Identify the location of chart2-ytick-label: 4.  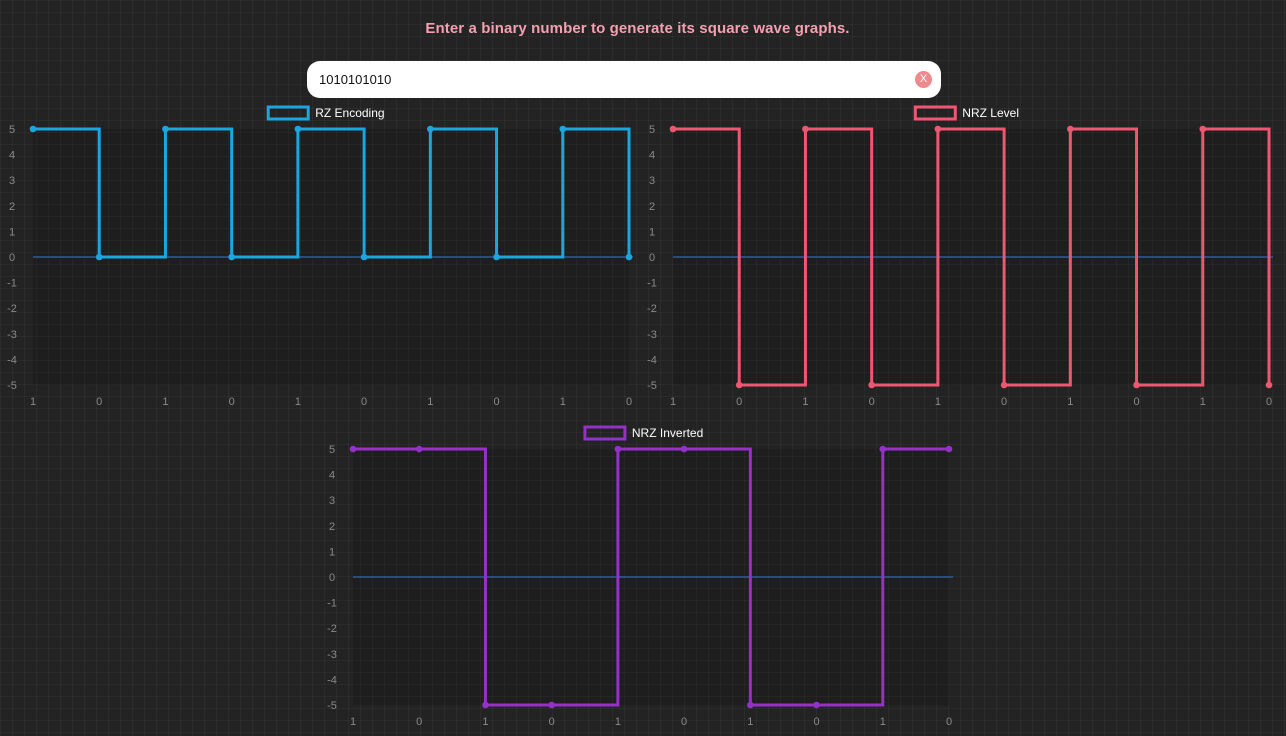
(332, 476).